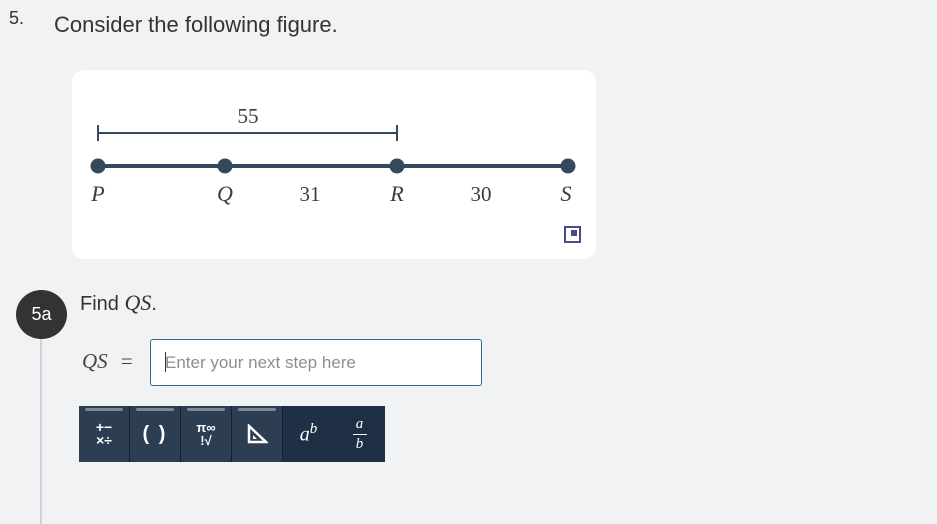 This screenshot has height=524, width=937. What do you see at coordinates (97, 193) in the screenshot?
I see `label-p: P` at bounding box center [97, 193].